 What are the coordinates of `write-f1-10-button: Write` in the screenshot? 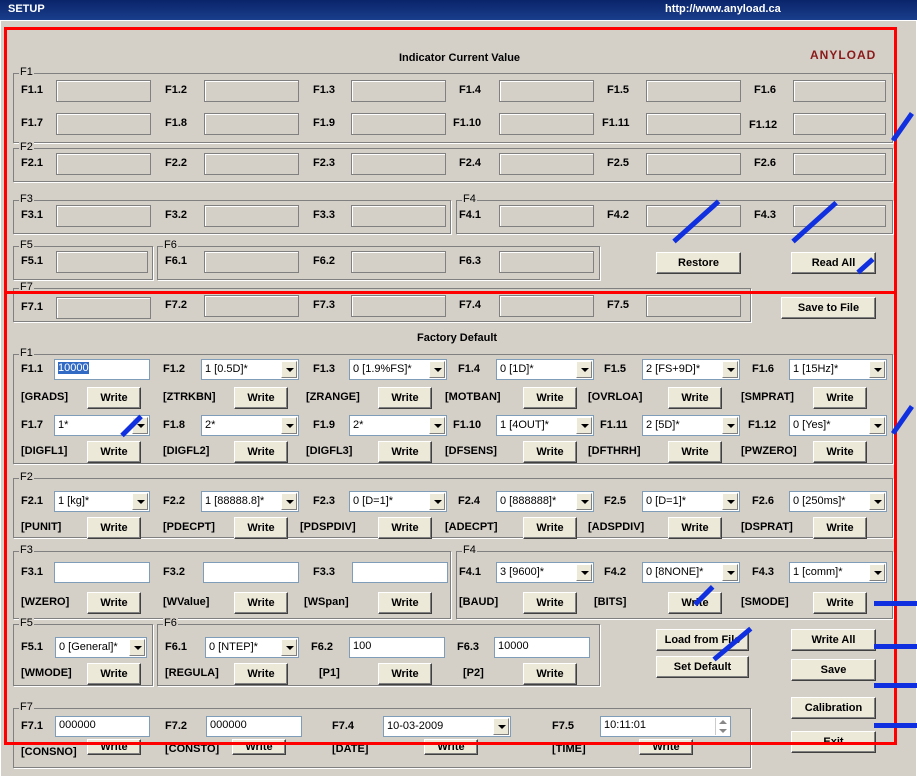 It's located at (550, 452).